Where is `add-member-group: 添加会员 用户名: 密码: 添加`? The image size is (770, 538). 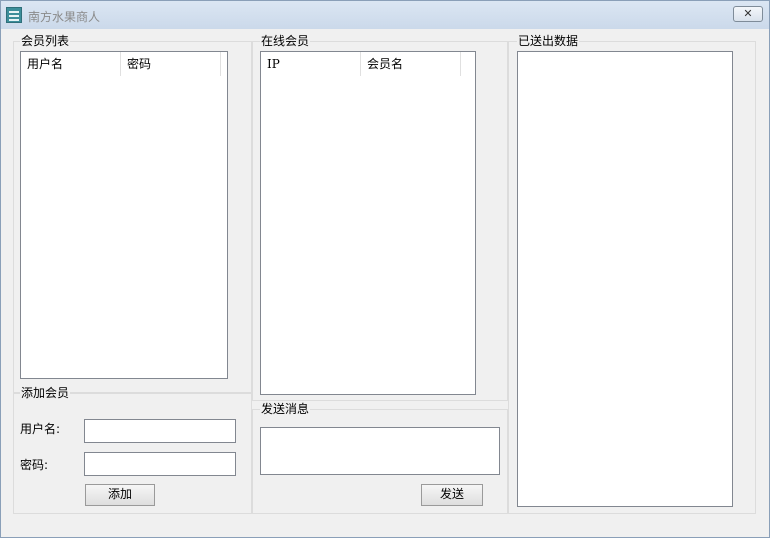 add-member-group: 添加会员 用户名: 密码: 添加 is located at coordinates (132, 450).